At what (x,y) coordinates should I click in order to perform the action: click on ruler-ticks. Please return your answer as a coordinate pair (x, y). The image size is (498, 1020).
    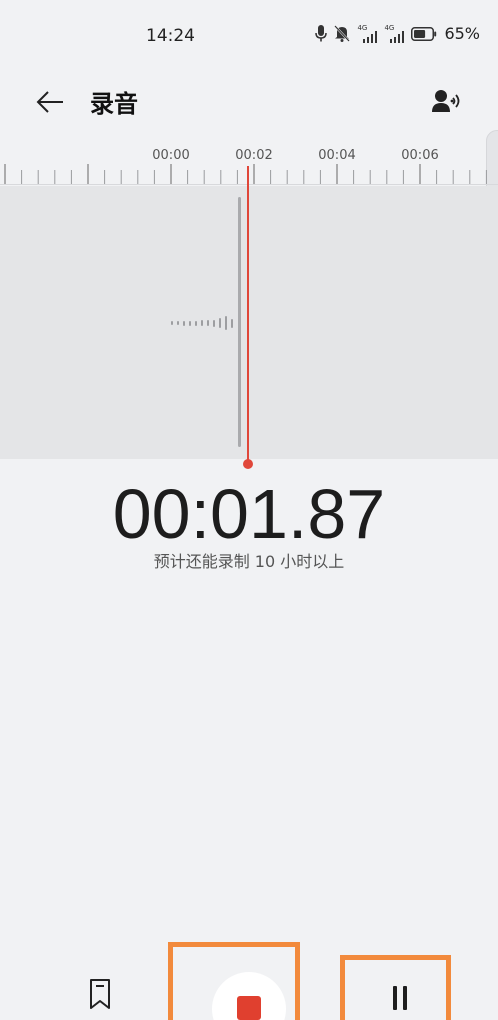
    Looking at the image, I should click on (245, 174).